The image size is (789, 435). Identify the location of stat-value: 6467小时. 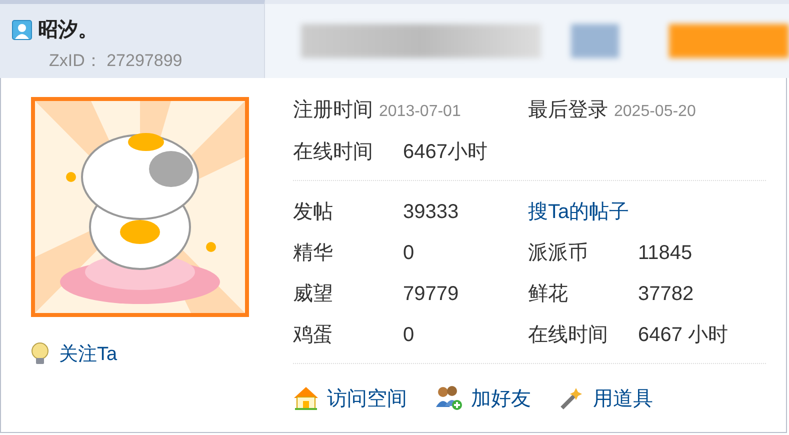
(445, 152).